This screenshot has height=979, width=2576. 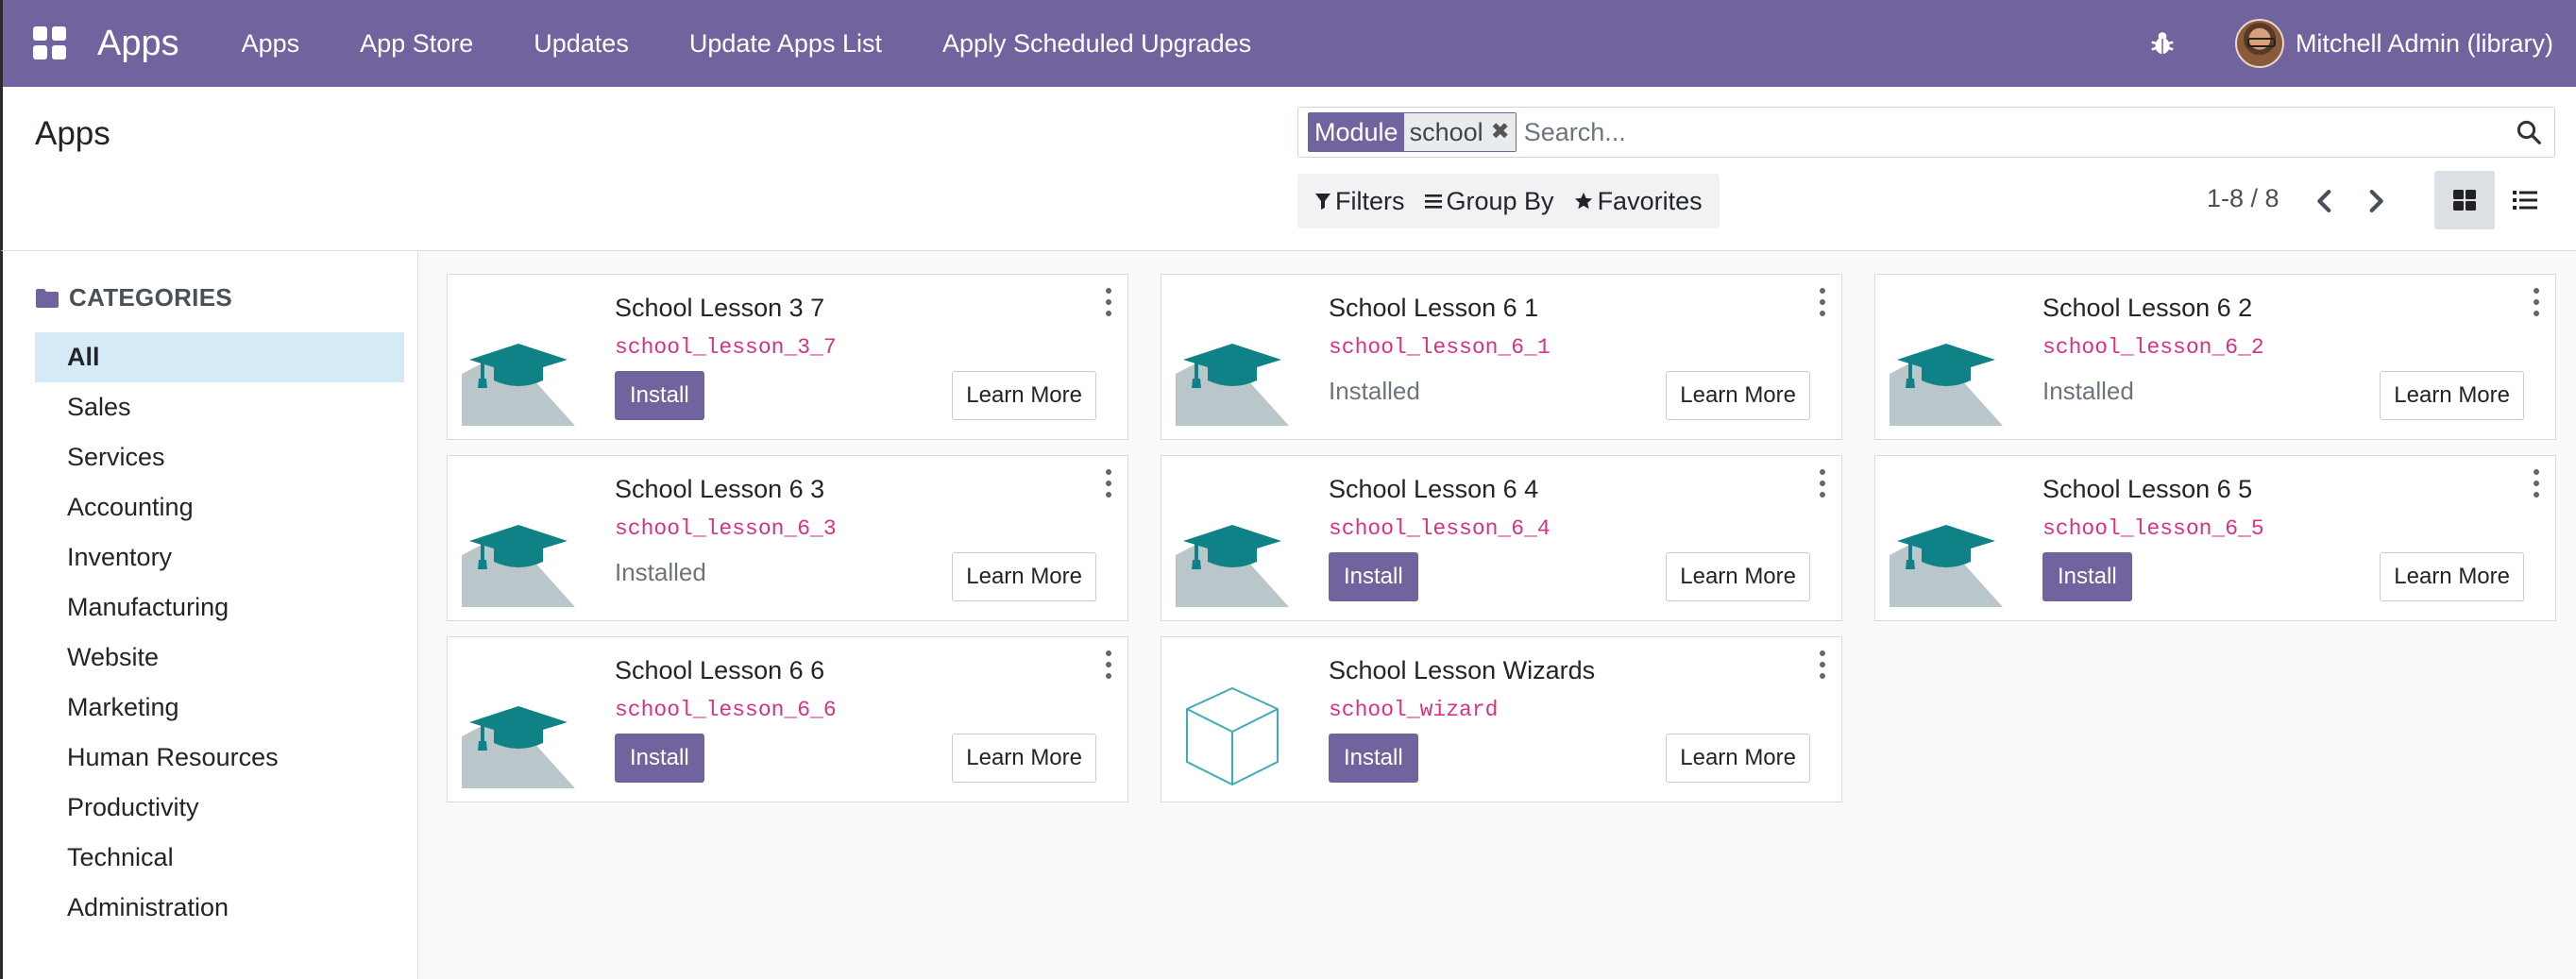 I want to click on group-by-button: Group By, so click(x=1489, y=201).